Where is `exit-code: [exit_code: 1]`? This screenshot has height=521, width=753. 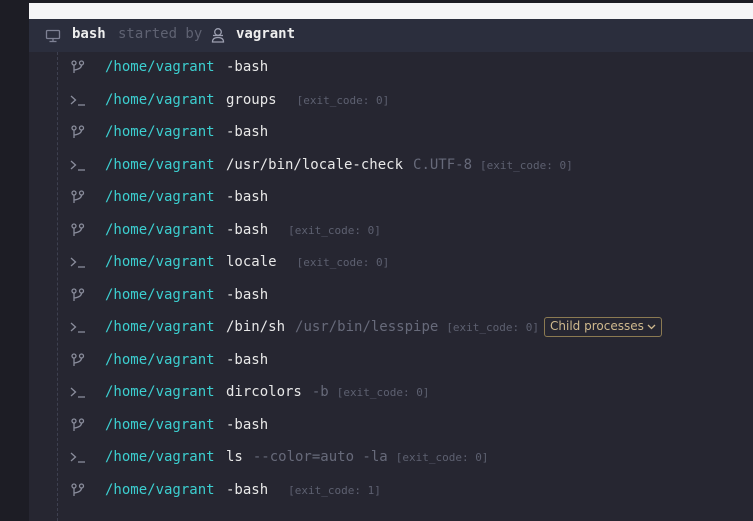
exit-code: [exit_code: 1] is located at coordinates (334, 490).